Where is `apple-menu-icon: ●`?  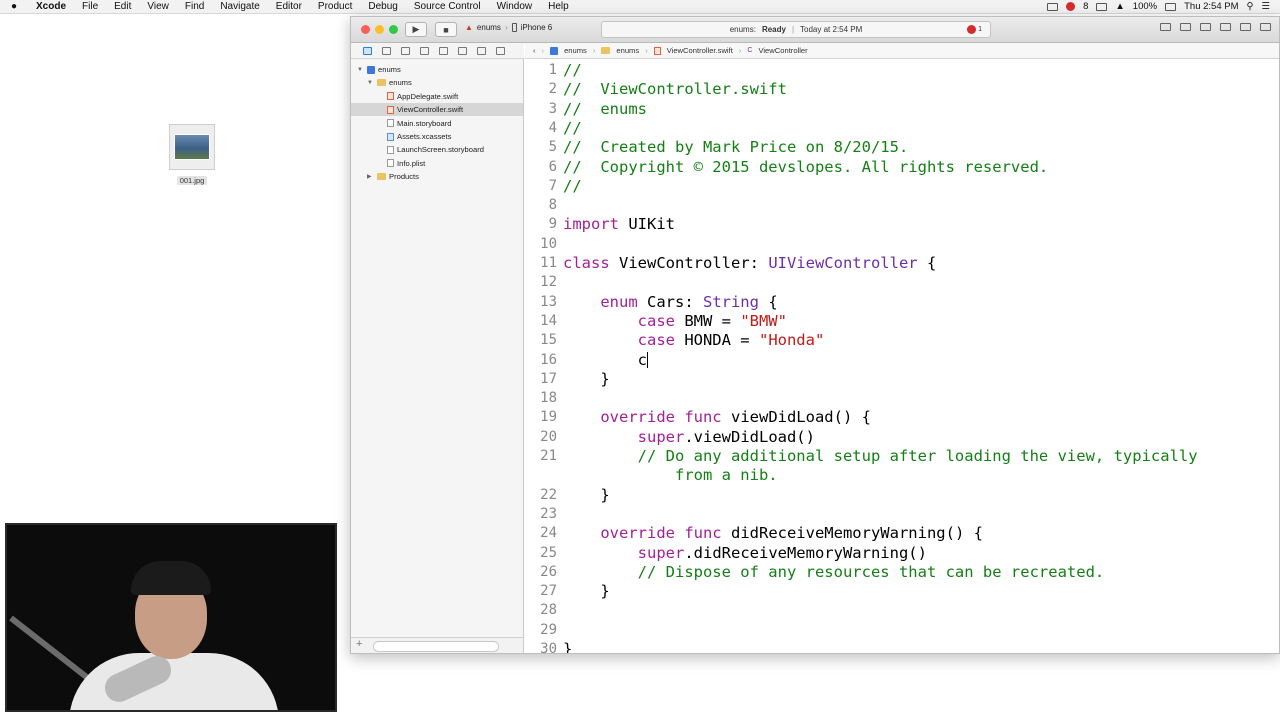
apple-menu-icon: ● is located at coordinates (14, 6).